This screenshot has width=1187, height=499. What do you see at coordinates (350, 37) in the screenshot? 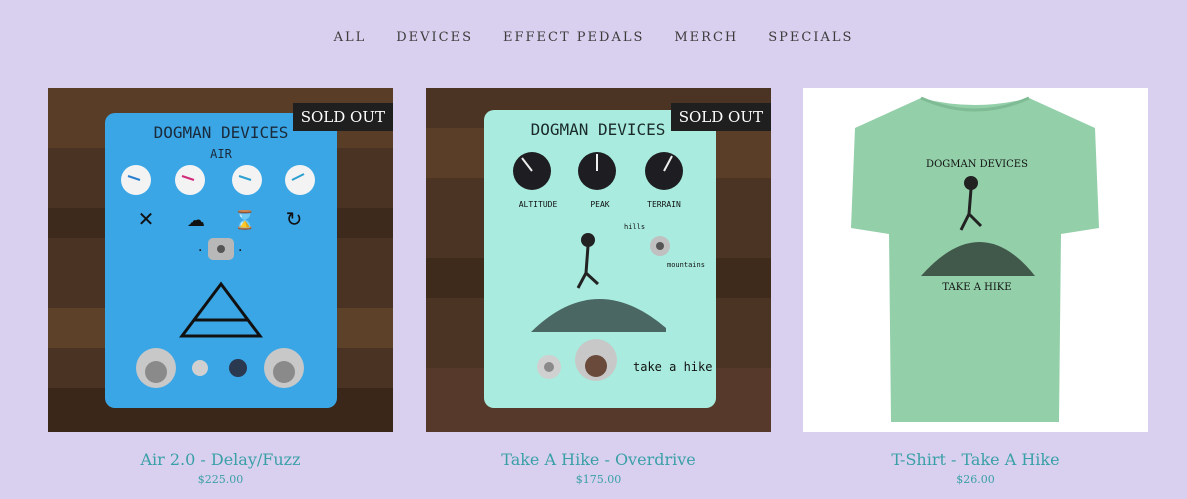
I see `nav-item-all: ALL` at bounding box center [350, 37].